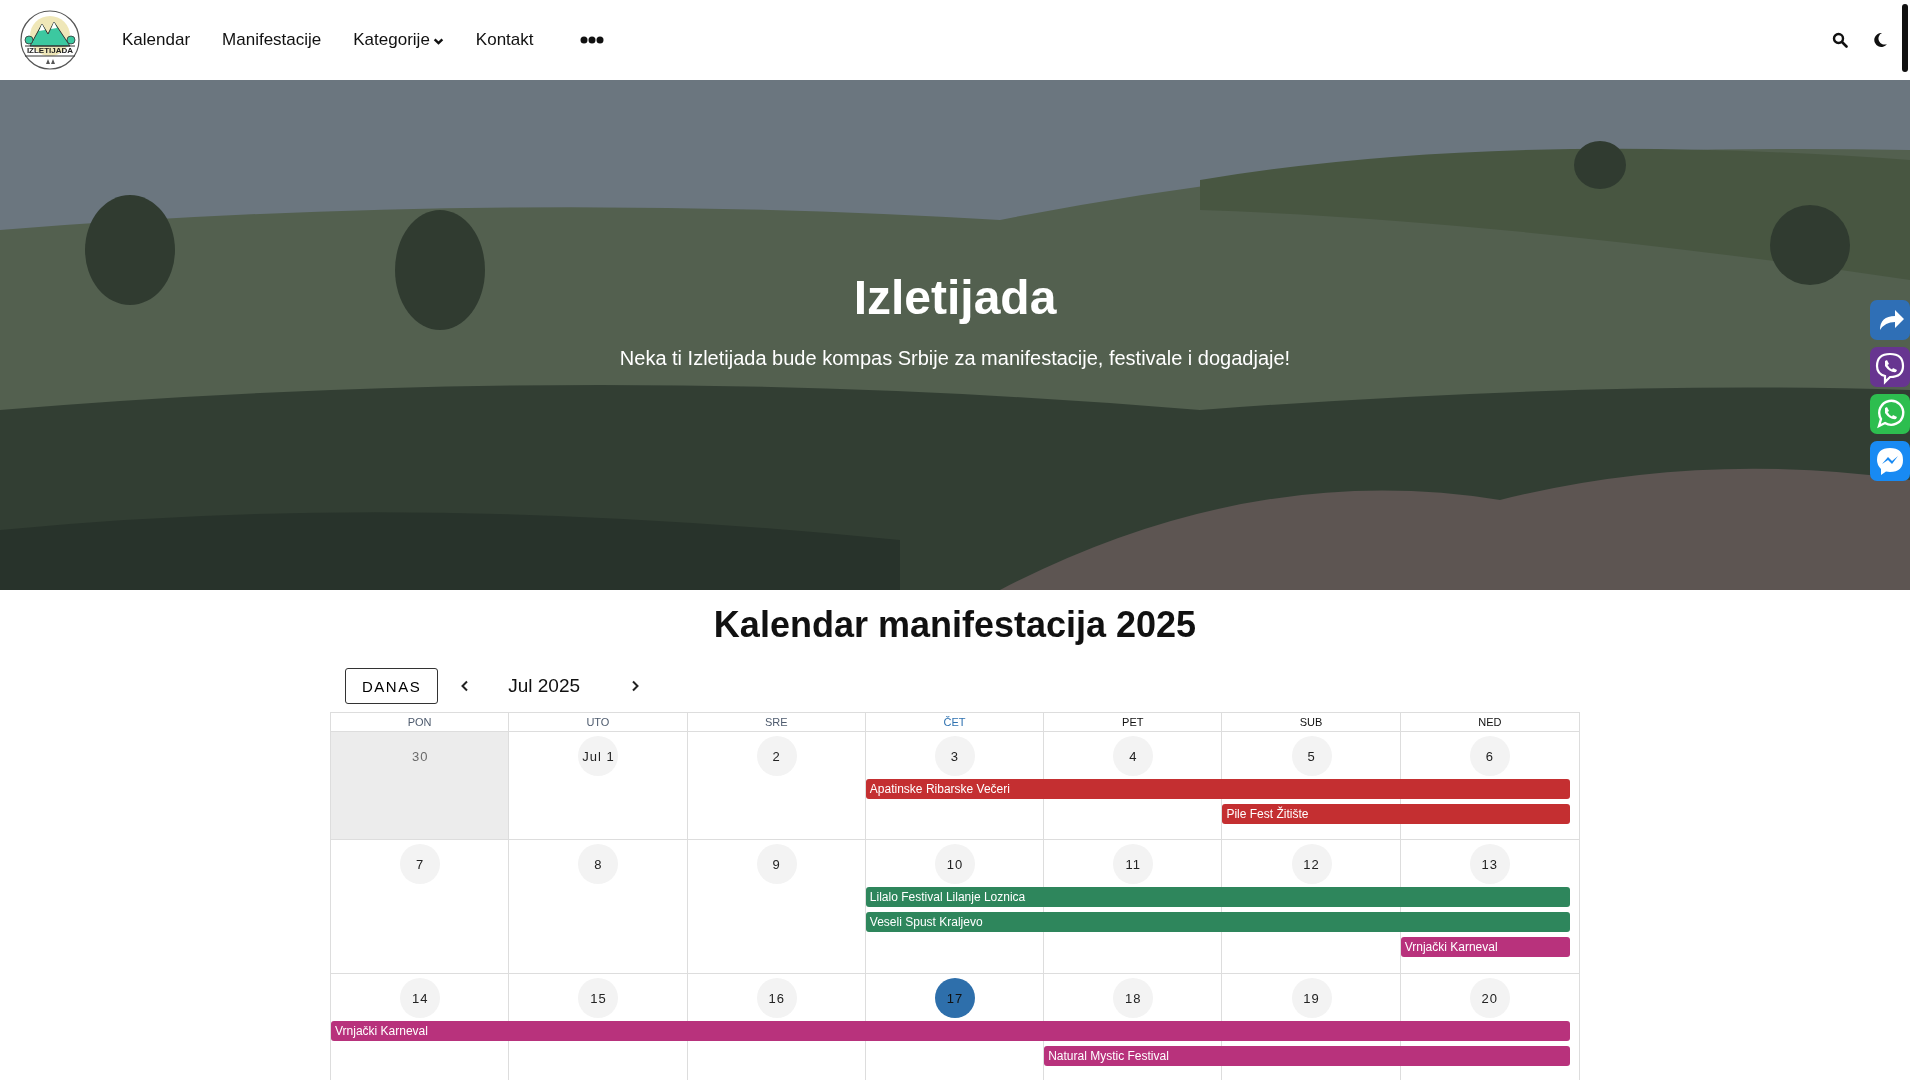 This screenshot has width=1920, height=1080. I want to click on date-number: 15, so click(598, 998).